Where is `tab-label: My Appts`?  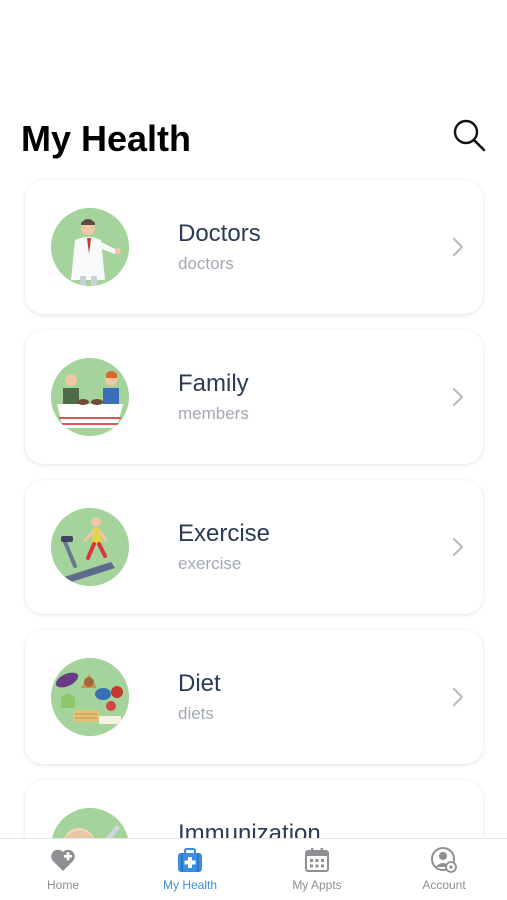
tab-label: My Appts is located at coordinates (317, 885).